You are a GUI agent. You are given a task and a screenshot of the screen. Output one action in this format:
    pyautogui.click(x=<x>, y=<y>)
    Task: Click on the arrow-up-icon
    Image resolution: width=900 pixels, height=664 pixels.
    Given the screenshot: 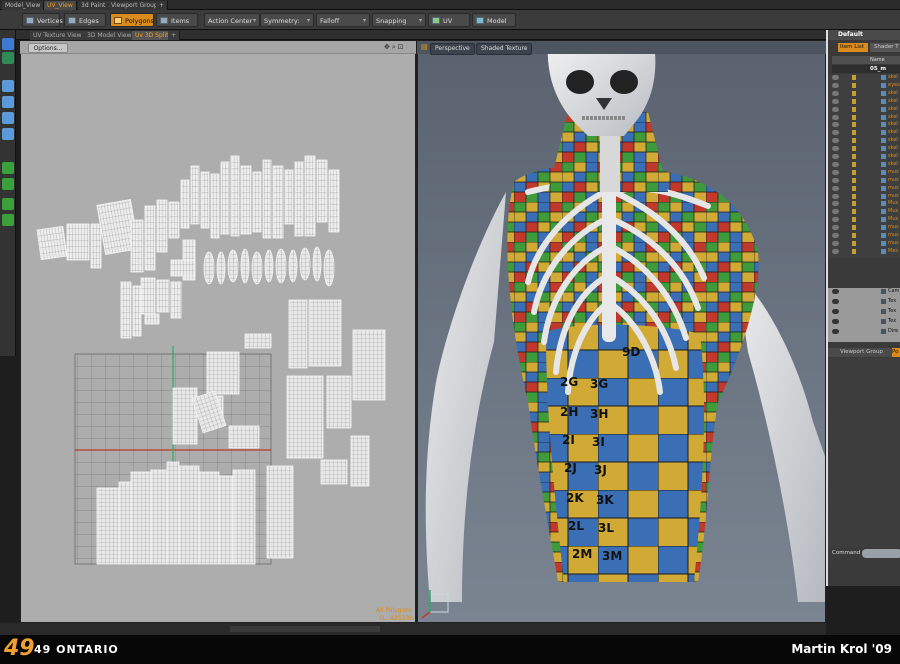 What is the action you would take?
    pyautogui.click(x=8, y=168)
    